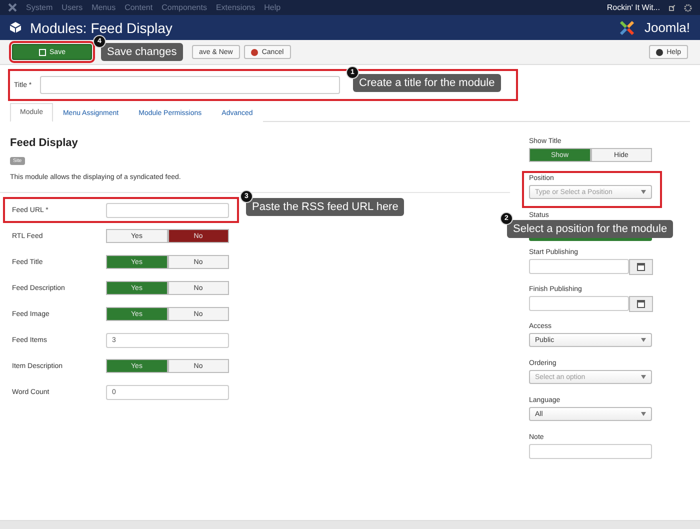  What do you see at coordinates (138, 7) in the screenshot?
I see `menu-item: Content` at bounding box center [138, 7].